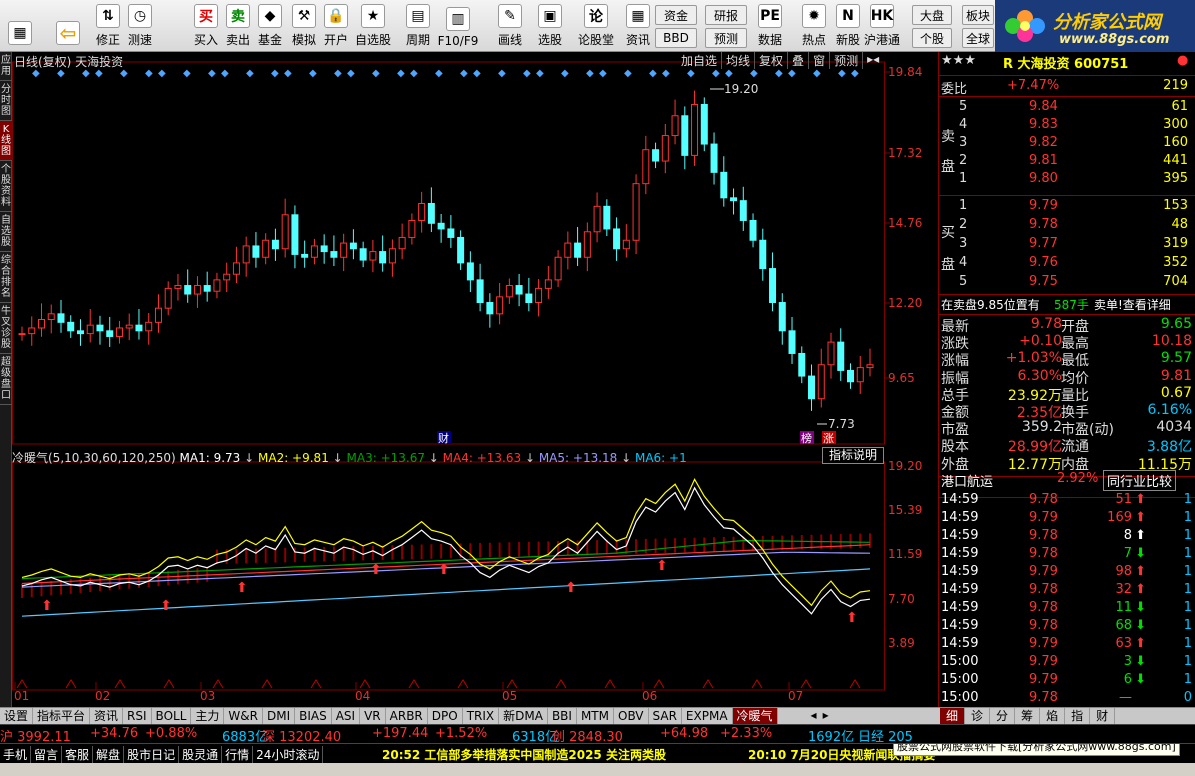 This screenshot has width=1195, height=776. Describe the element at coordinates (631, 716) in the screenshot. I see `indicator-tab-17: OBV` at that location.